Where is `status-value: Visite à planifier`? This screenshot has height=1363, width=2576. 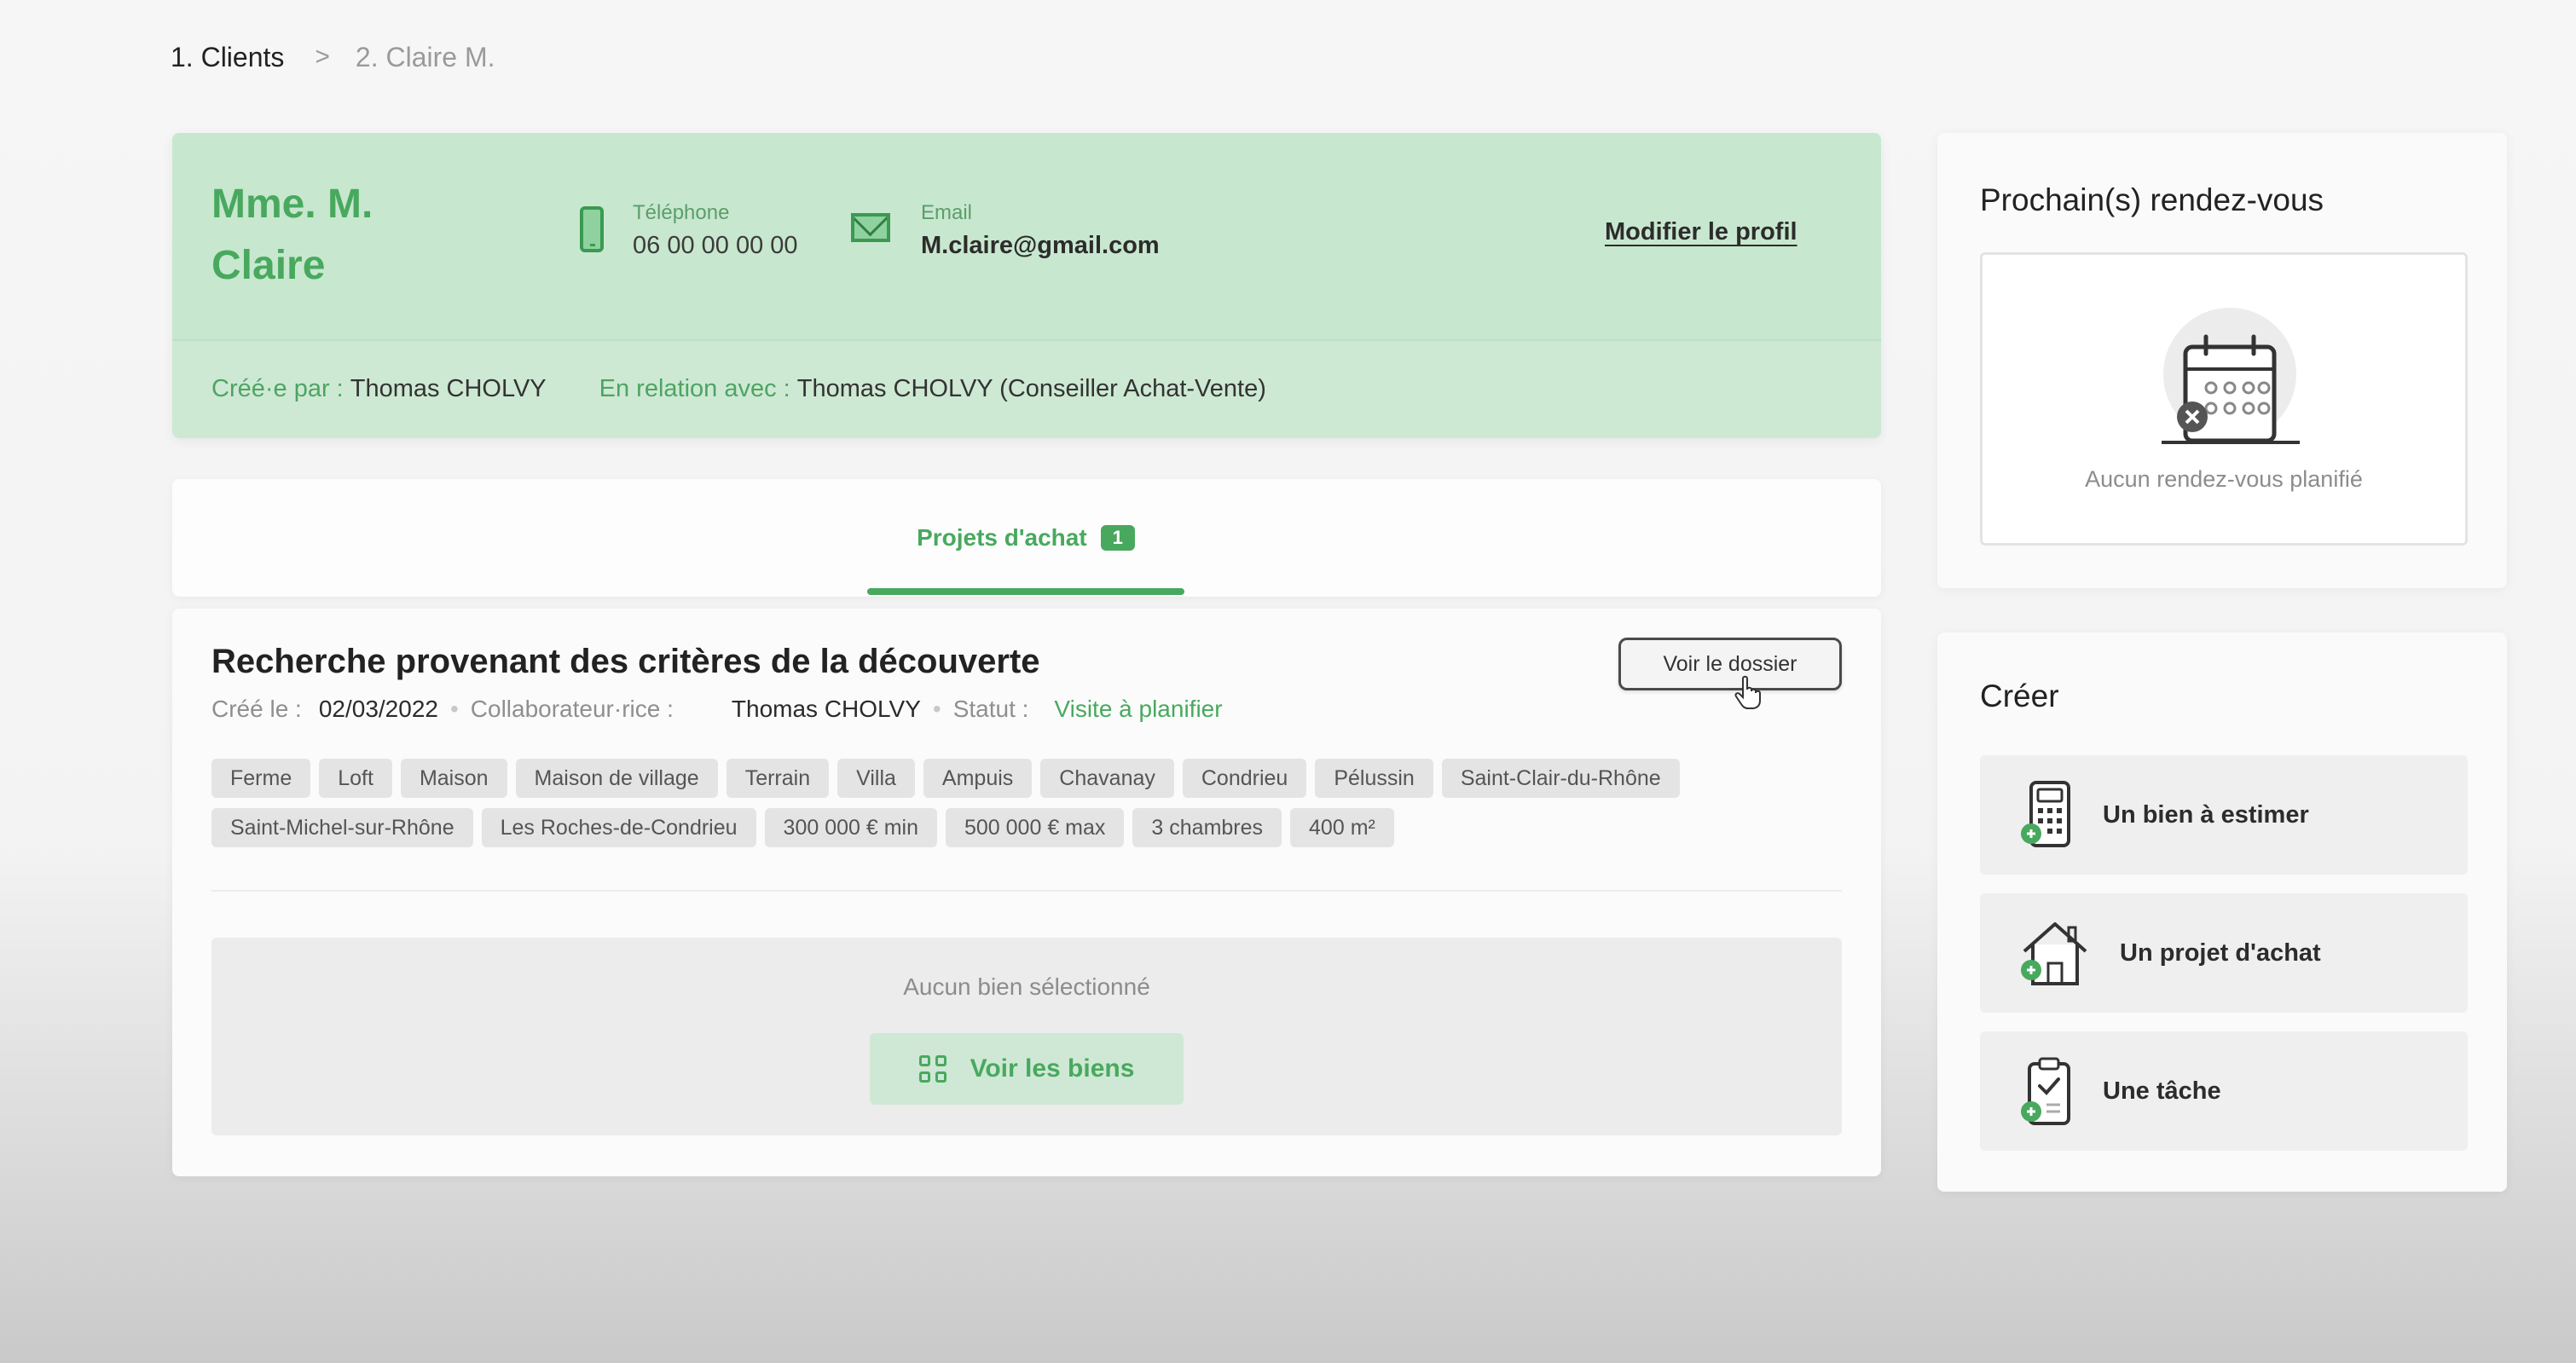 status-value: Visite à planifier is located at coordinates (1138, 709).